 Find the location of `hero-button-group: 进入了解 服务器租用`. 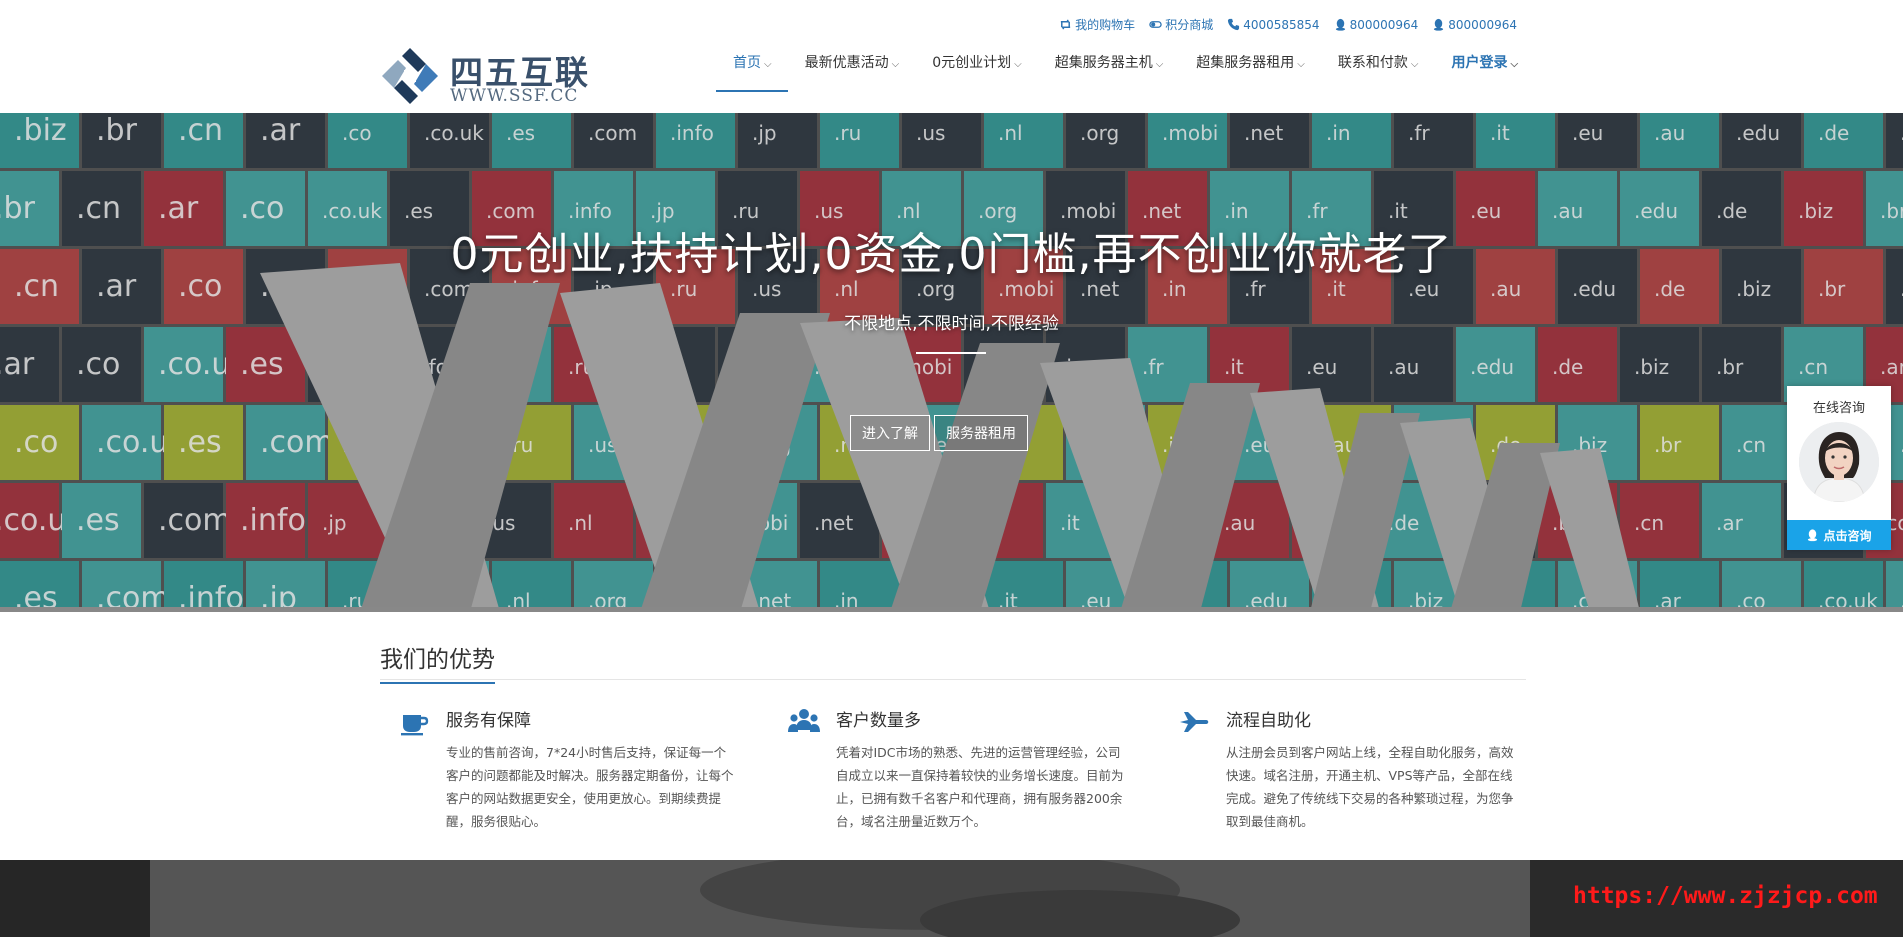

hero-button-group: 进入了解 服务器租用 is located at coordinates (939, 433).